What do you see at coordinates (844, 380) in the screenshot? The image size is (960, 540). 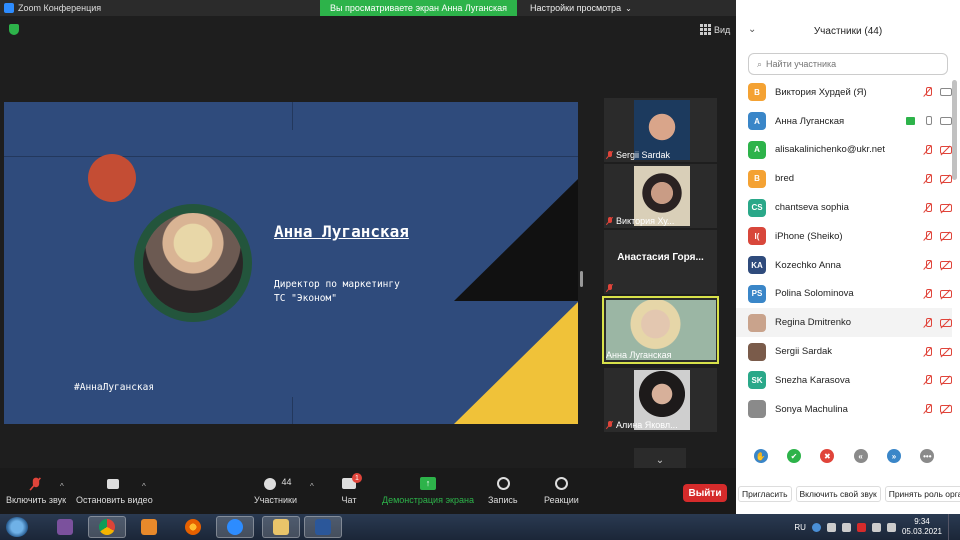 I see `participant-row: SK Snezha Karasova` at bounding box center [844, 380].